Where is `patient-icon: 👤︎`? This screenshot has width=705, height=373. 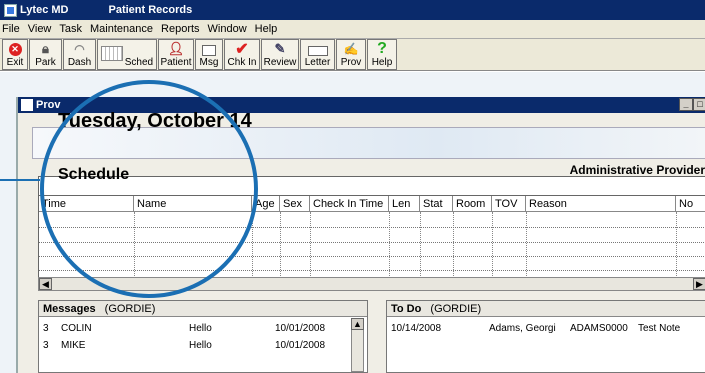
patient-icon: 👤︎ is located at coordinates (176, 48).